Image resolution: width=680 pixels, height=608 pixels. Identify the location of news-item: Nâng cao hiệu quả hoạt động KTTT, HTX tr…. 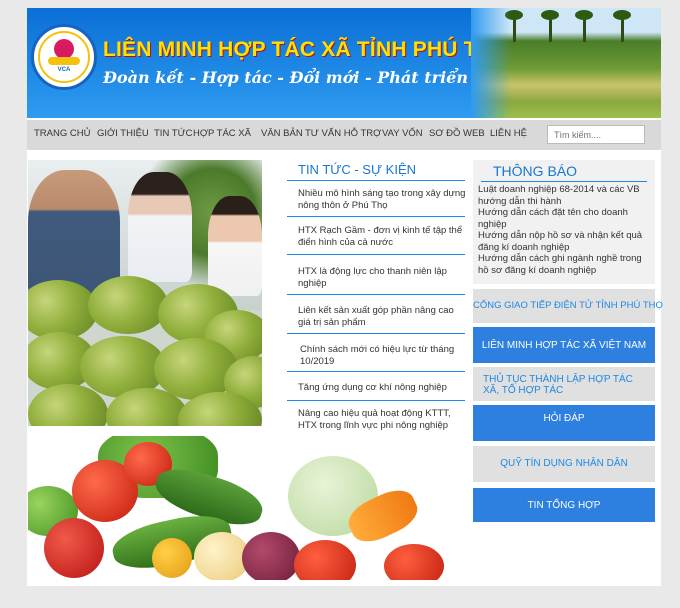
(383, 420).